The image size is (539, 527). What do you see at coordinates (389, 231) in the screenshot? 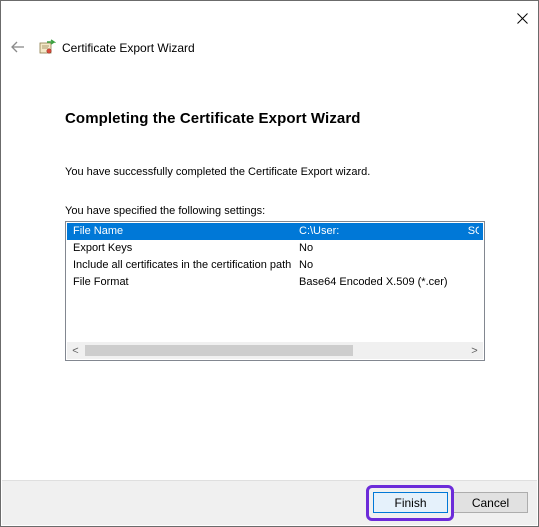
I see `setting-value: C:\User: SOA` at bounding box center [389, 231].